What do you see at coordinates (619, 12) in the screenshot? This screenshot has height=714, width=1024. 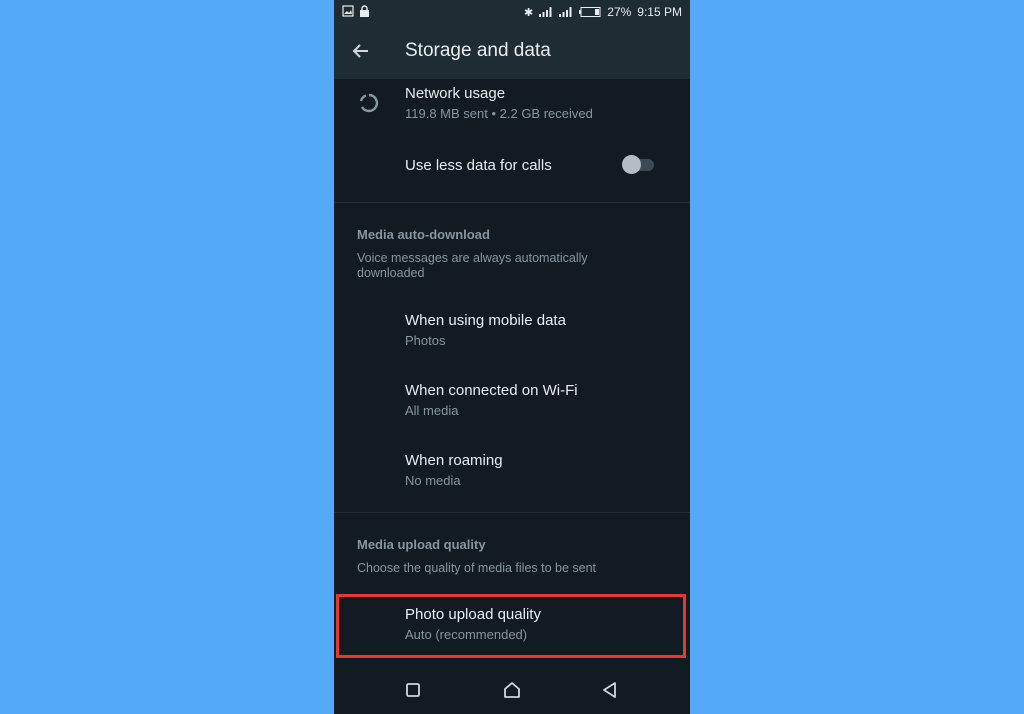 I see `battery-percent: 27%` at bounding box center [619, 12].